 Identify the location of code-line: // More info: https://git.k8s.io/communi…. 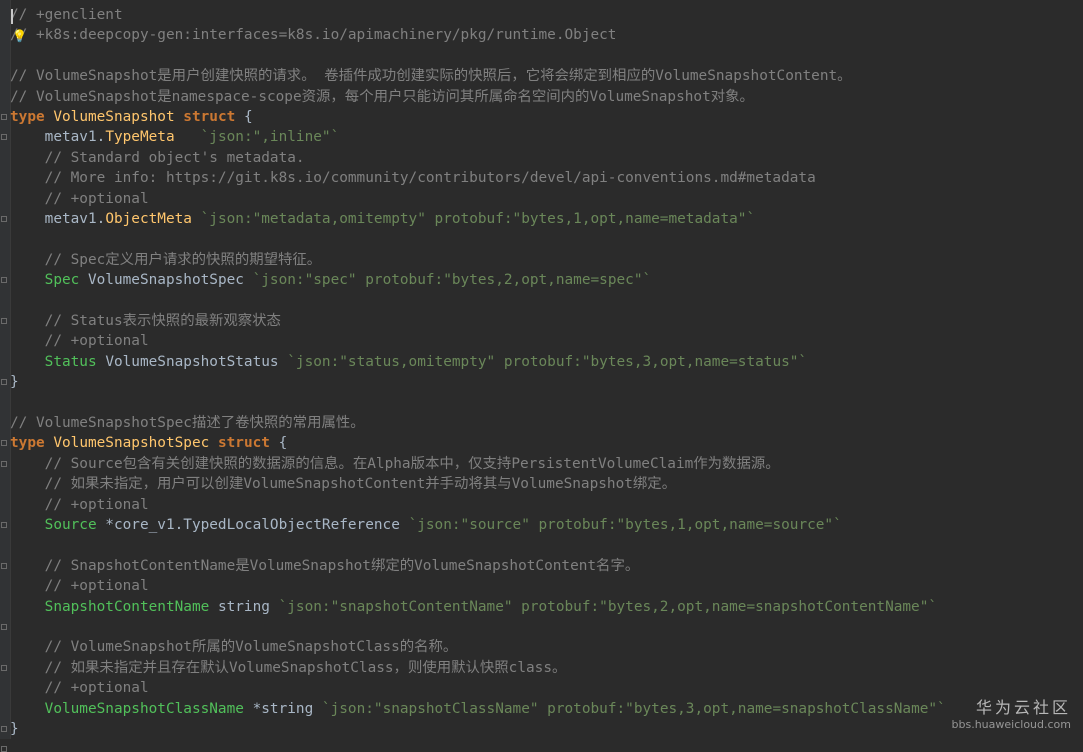
(546, 178).